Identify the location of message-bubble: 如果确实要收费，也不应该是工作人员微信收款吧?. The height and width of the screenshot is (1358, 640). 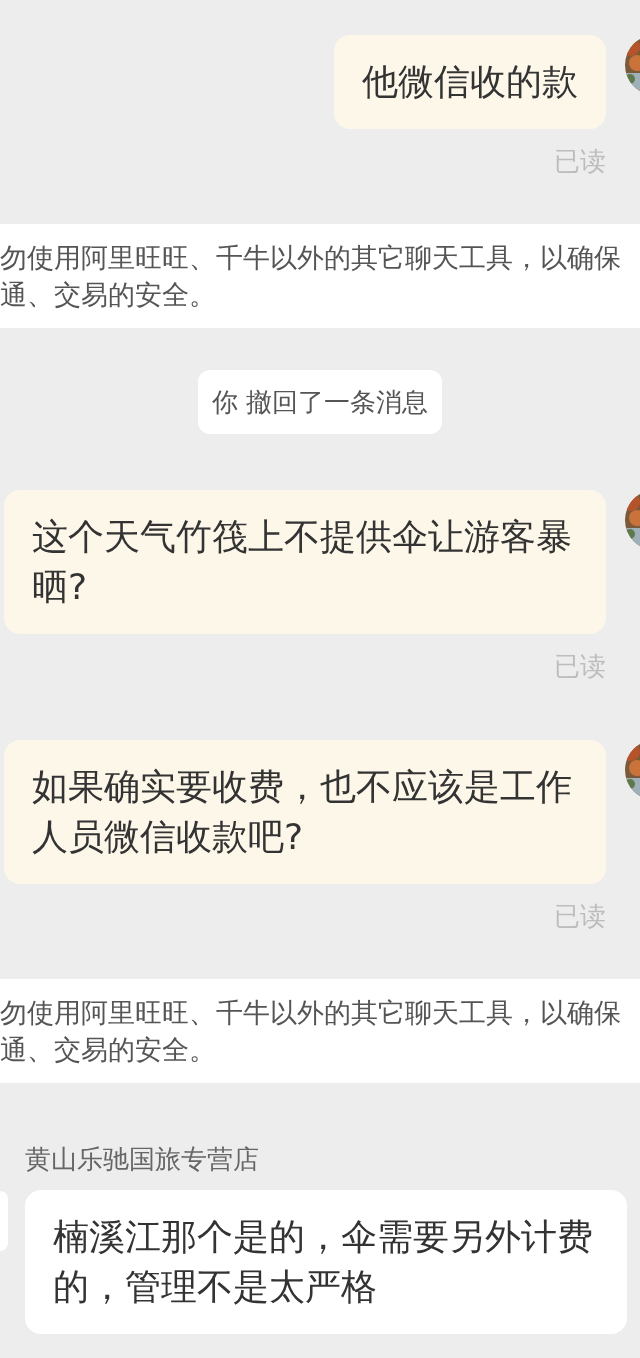
(305, 812).